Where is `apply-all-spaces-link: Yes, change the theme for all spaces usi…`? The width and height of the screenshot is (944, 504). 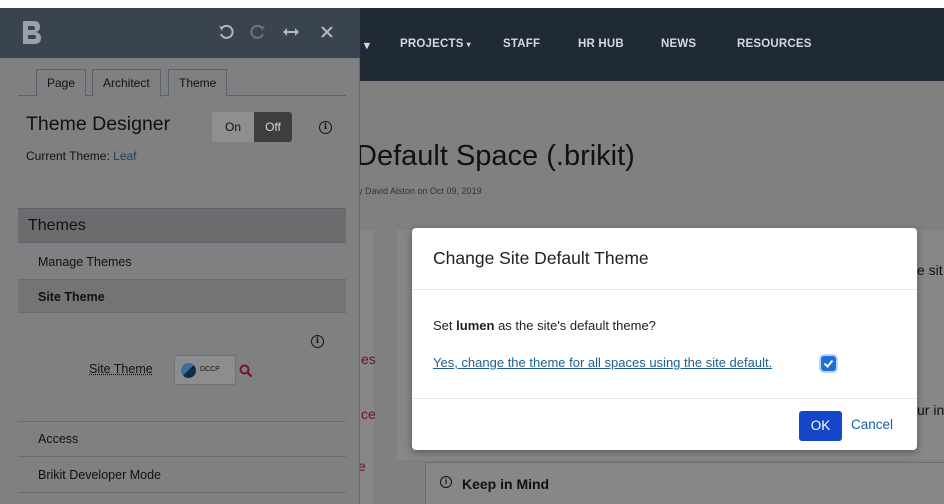
apply-all-spaces-link: Yes, change the theme for all spaces usi… is located at coordinates (602, 362).